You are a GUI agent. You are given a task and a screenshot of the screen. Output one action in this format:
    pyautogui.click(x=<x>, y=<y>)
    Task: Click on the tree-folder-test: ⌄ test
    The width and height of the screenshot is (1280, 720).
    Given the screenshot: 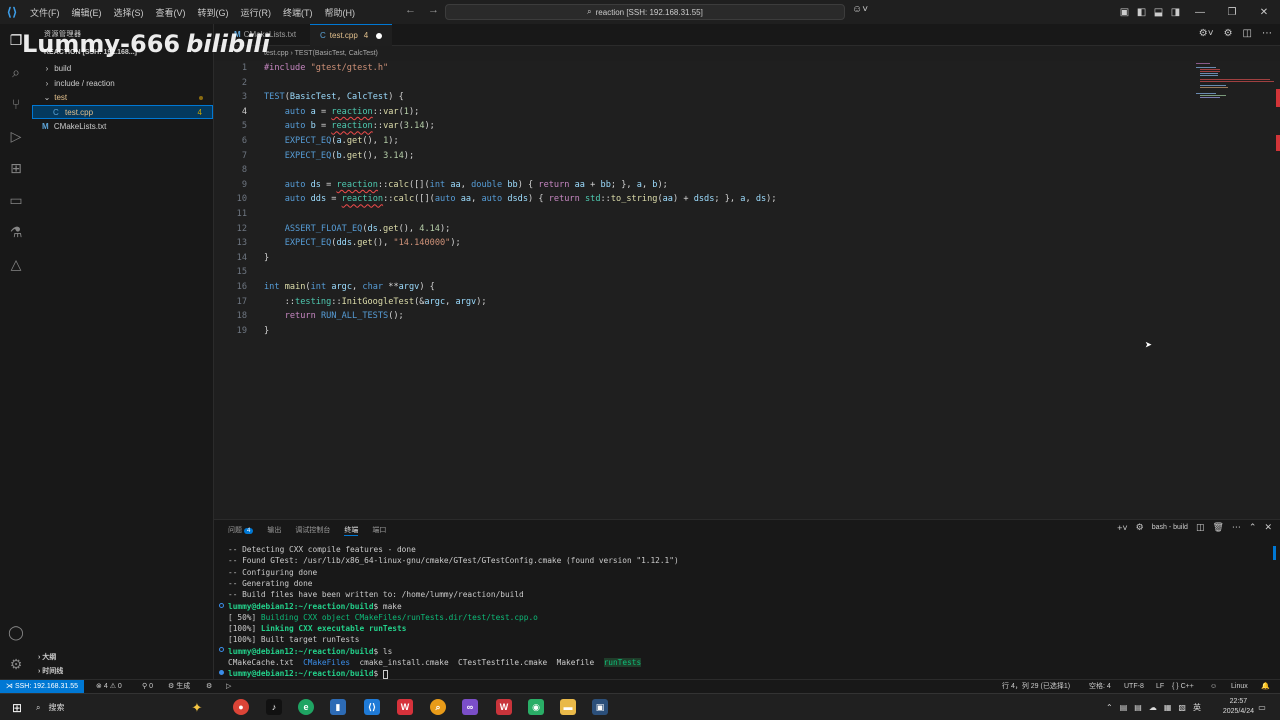 What is the action you would take?
    pyautogui.click(x=122, y=98)
    